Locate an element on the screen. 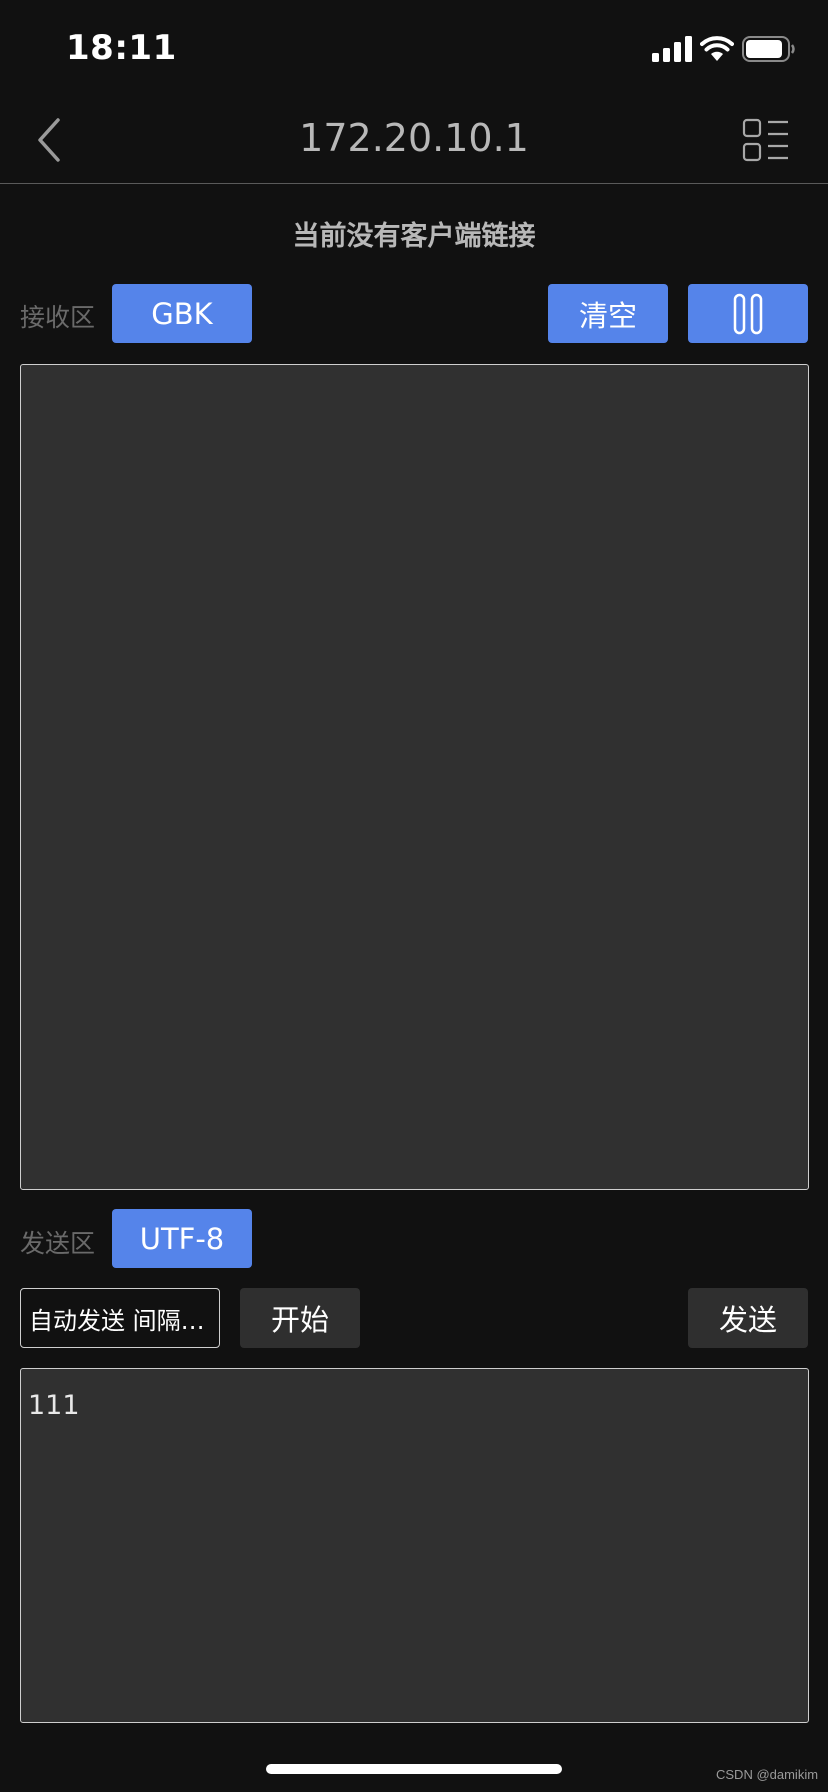 The height and width of the screenshot is (1792, 828). send-area-label: 发送区 is located at coordinates (58, 1243).